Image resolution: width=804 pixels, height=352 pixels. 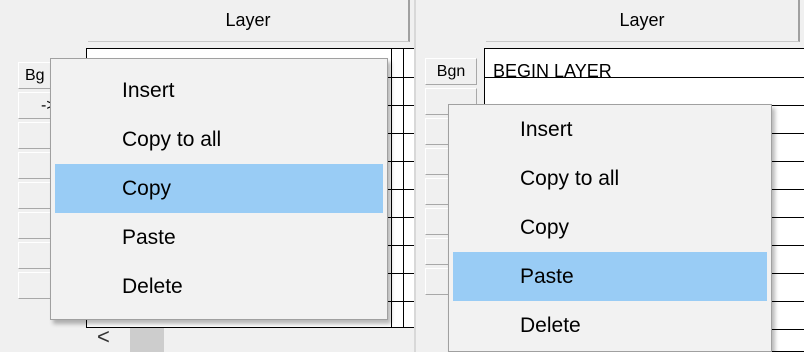 I want to click on scroll-left-arrow-icon: <, so click(x=103, y=337).